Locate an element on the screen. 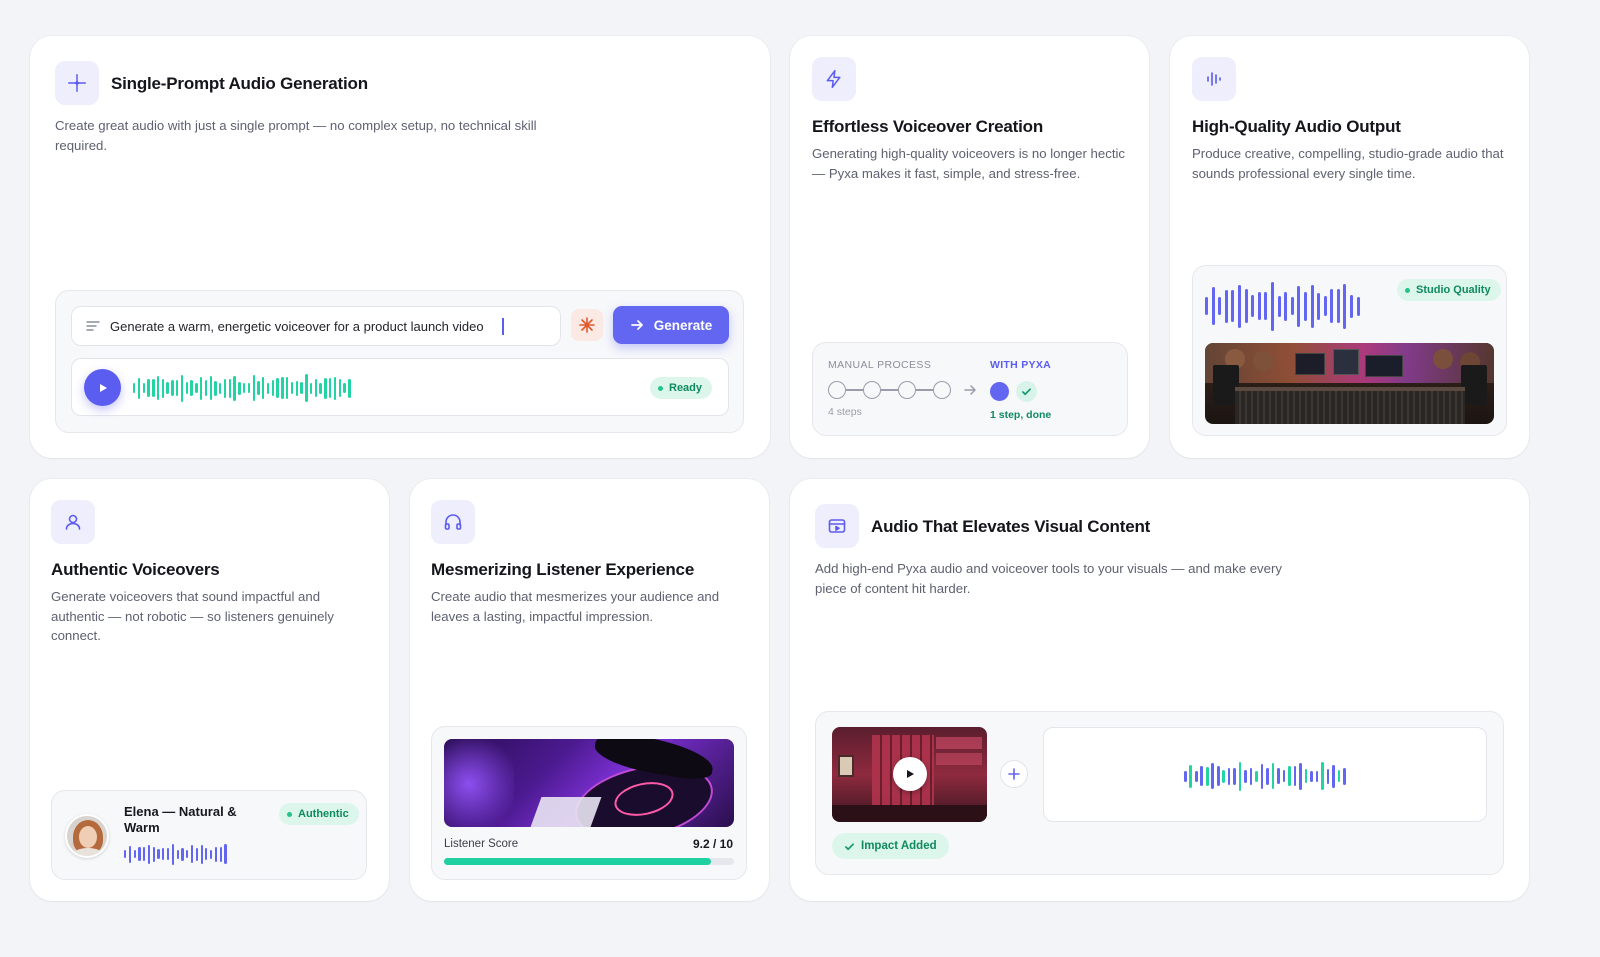 The height and width of the screenshot is (957, 1600). headphones-icon-box is located at coordinates (453, 522).